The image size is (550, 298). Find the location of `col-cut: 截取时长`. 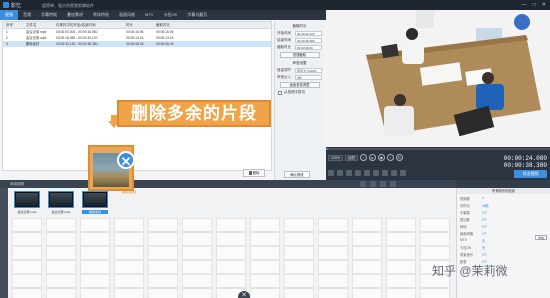

col-cut: 截取时长 is located at coordinates (173, 25).